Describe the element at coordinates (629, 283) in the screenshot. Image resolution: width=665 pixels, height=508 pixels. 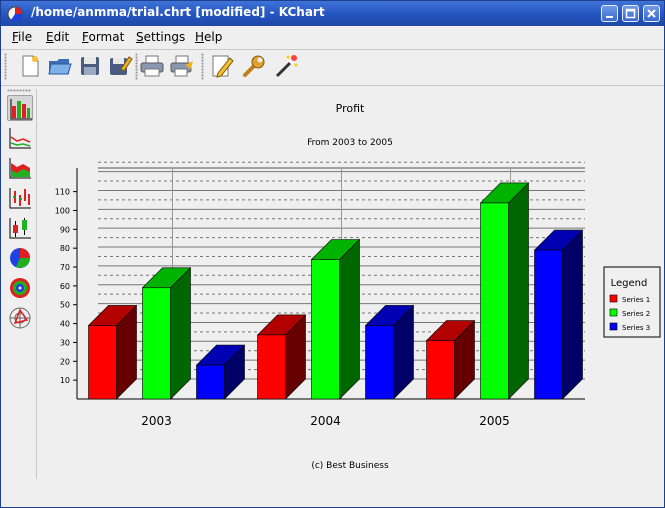
I see `legend-title: Legend` at that location.